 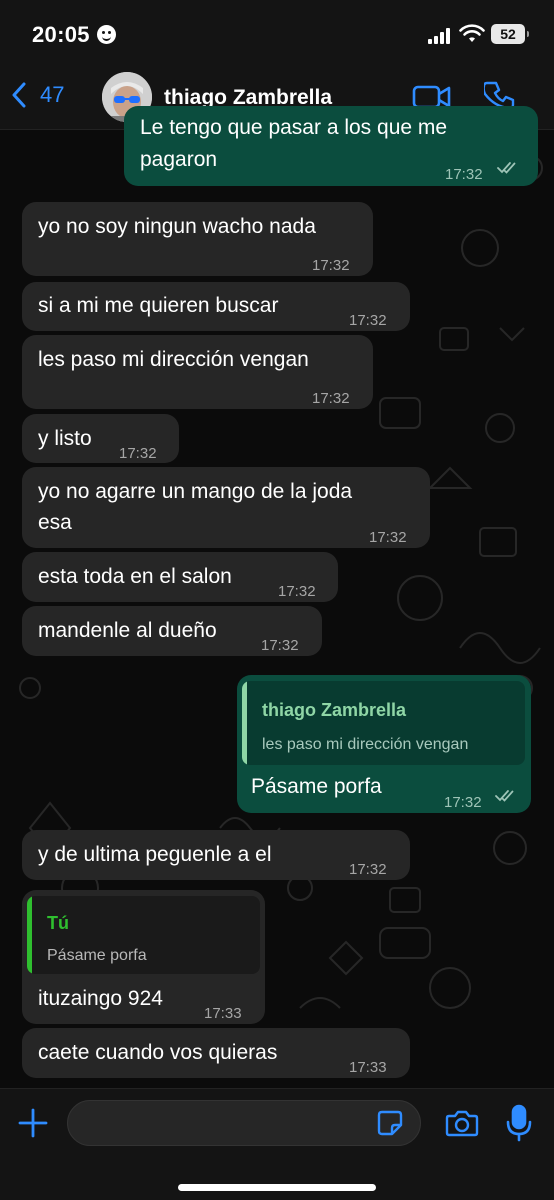 I want to click on battery-indicator: 52, so click(x=510, y=34).